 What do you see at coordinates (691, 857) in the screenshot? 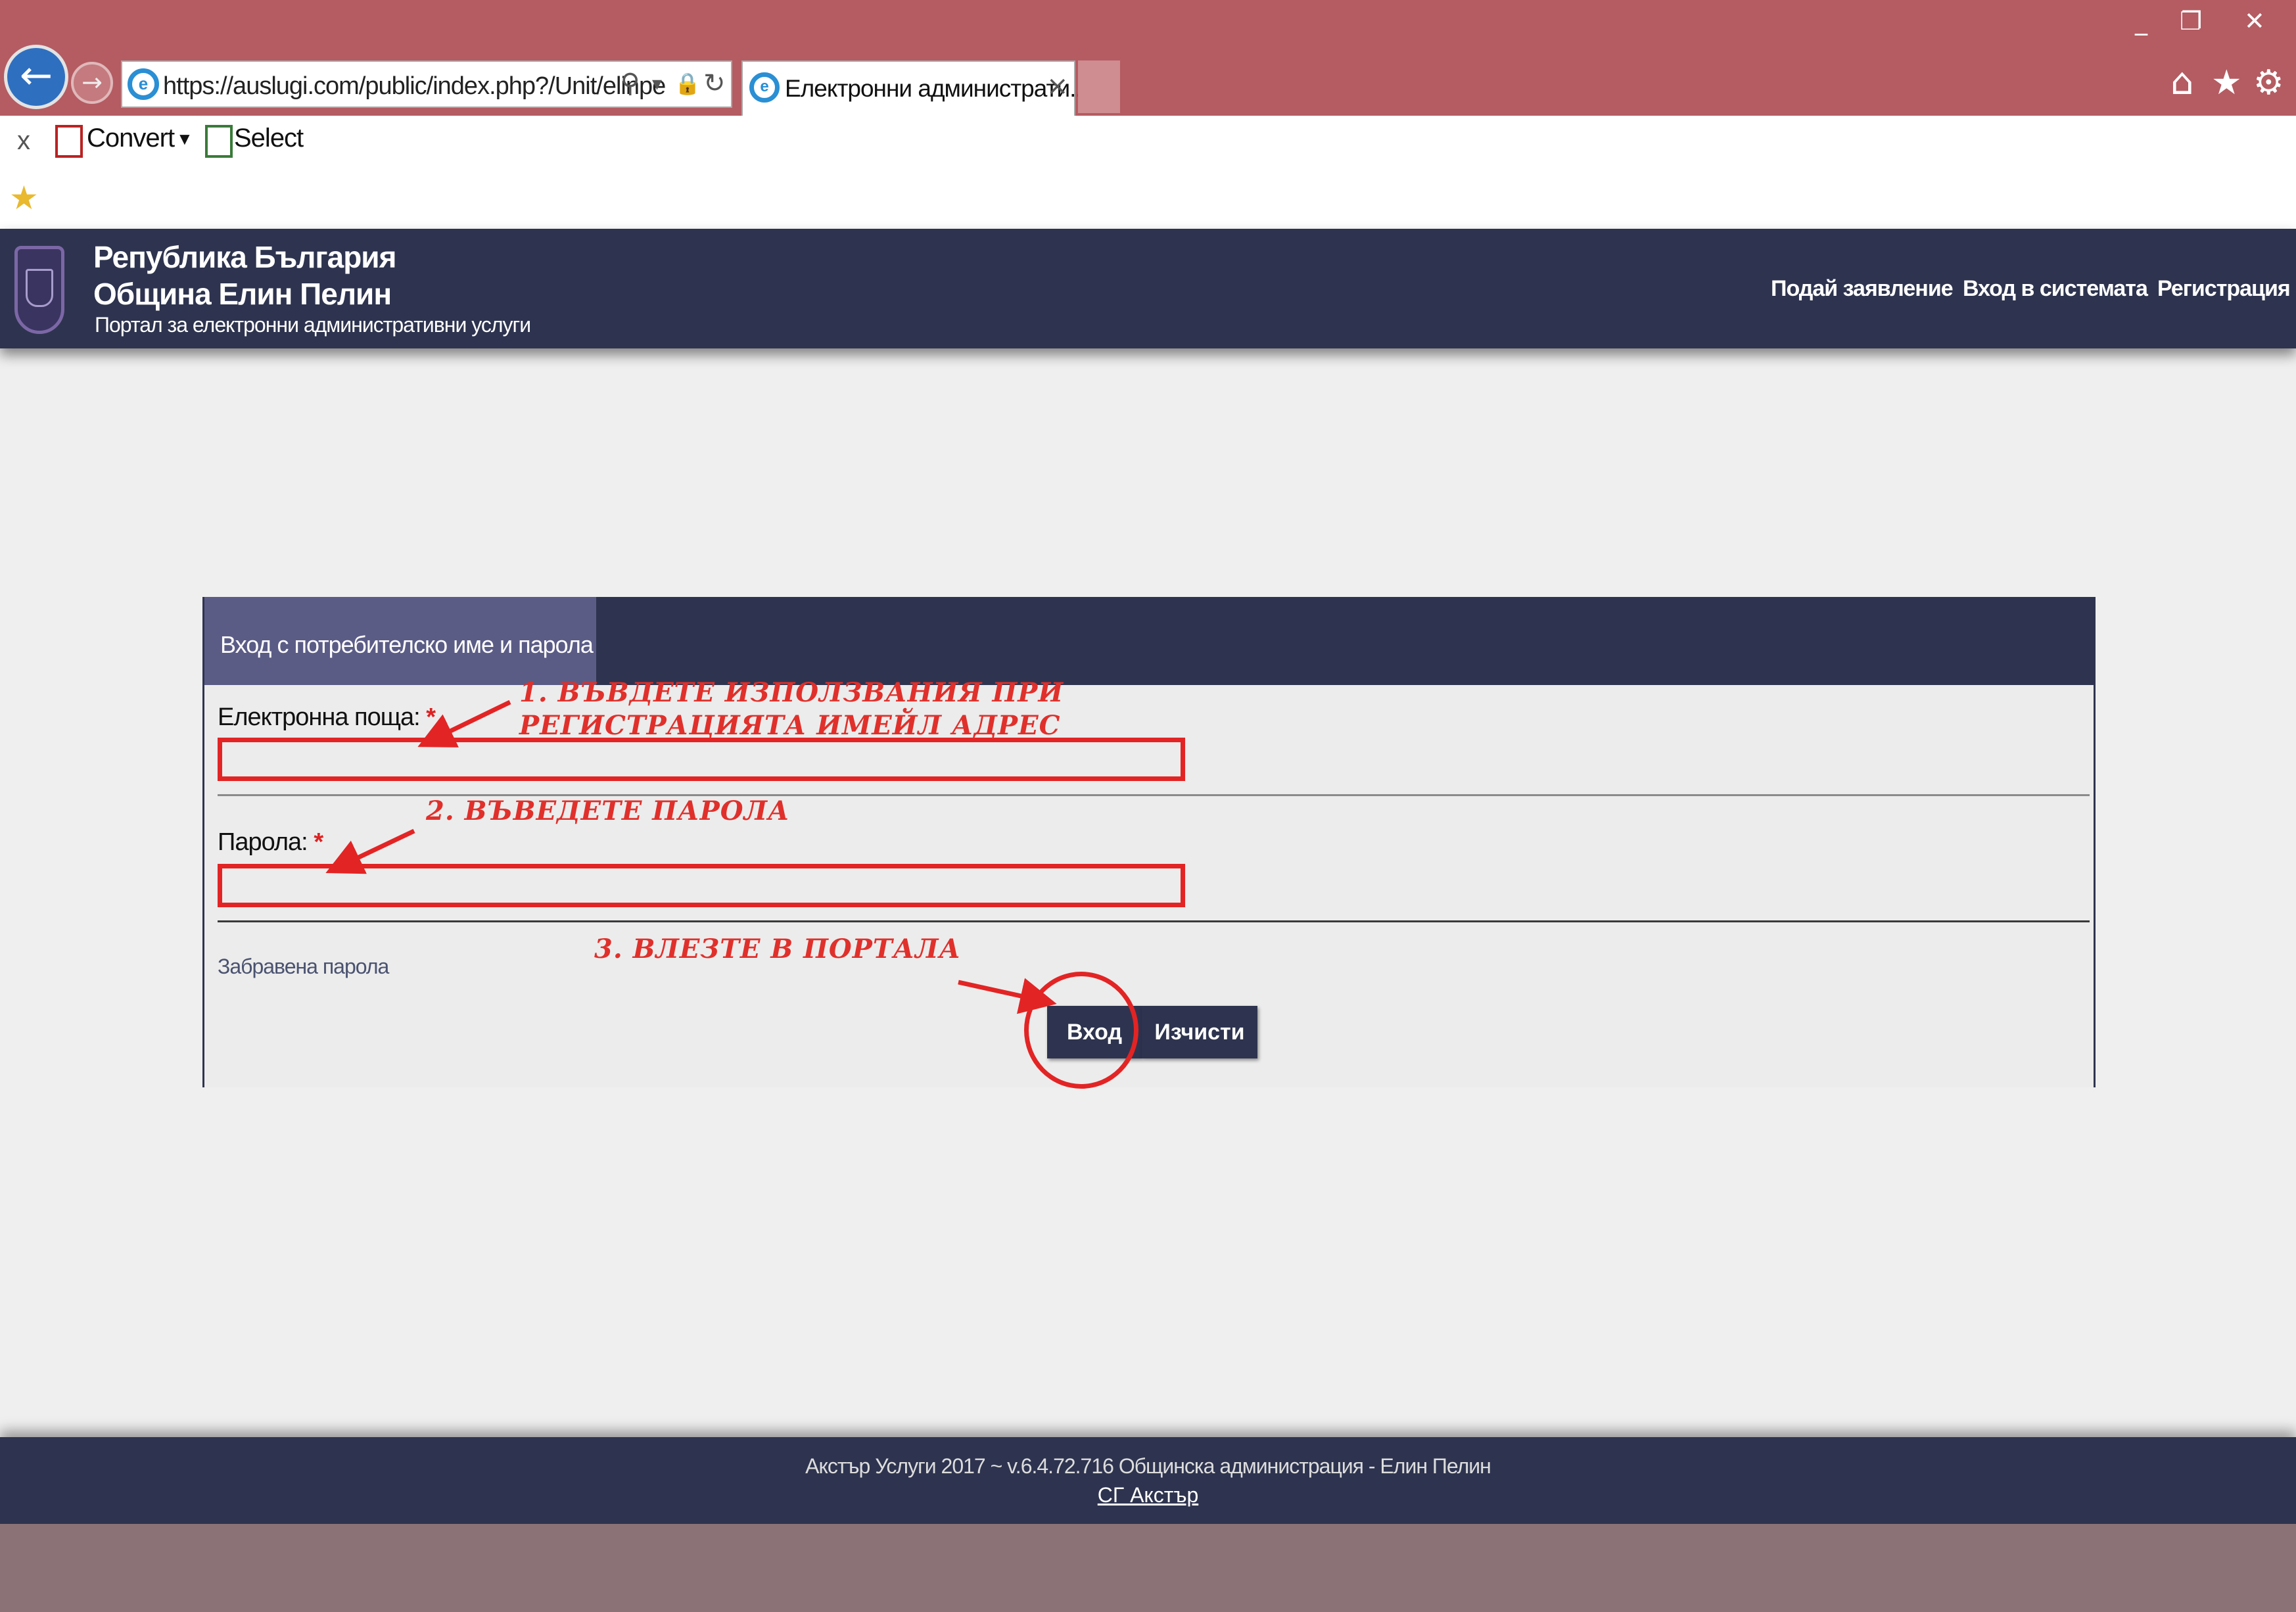
I see `annotation-arrows` at bounding box center [691, 857].